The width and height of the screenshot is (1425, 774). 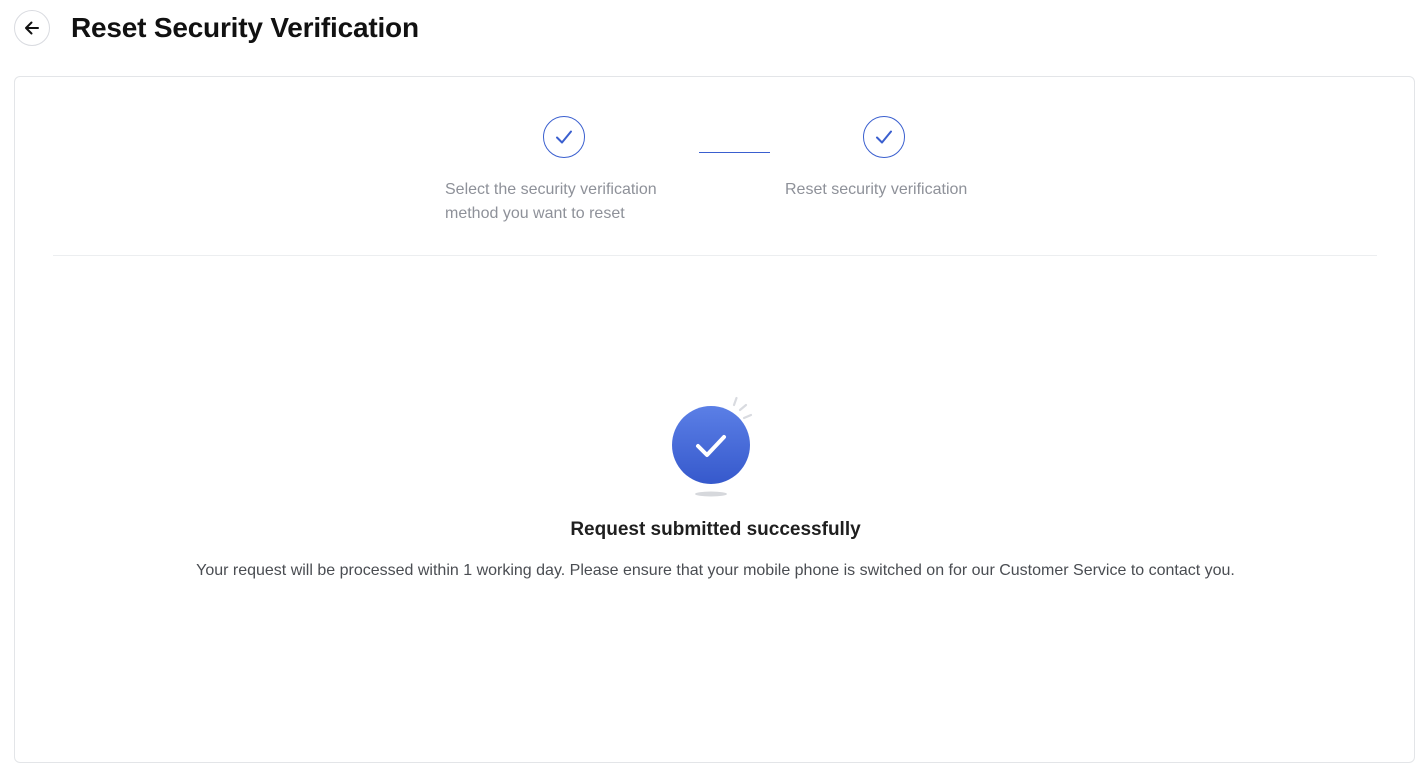 What do you see at coordinates (715, 529) in the screenshot?
I see `result-title: Request submitted successfully` at bounding box center [715, 529].